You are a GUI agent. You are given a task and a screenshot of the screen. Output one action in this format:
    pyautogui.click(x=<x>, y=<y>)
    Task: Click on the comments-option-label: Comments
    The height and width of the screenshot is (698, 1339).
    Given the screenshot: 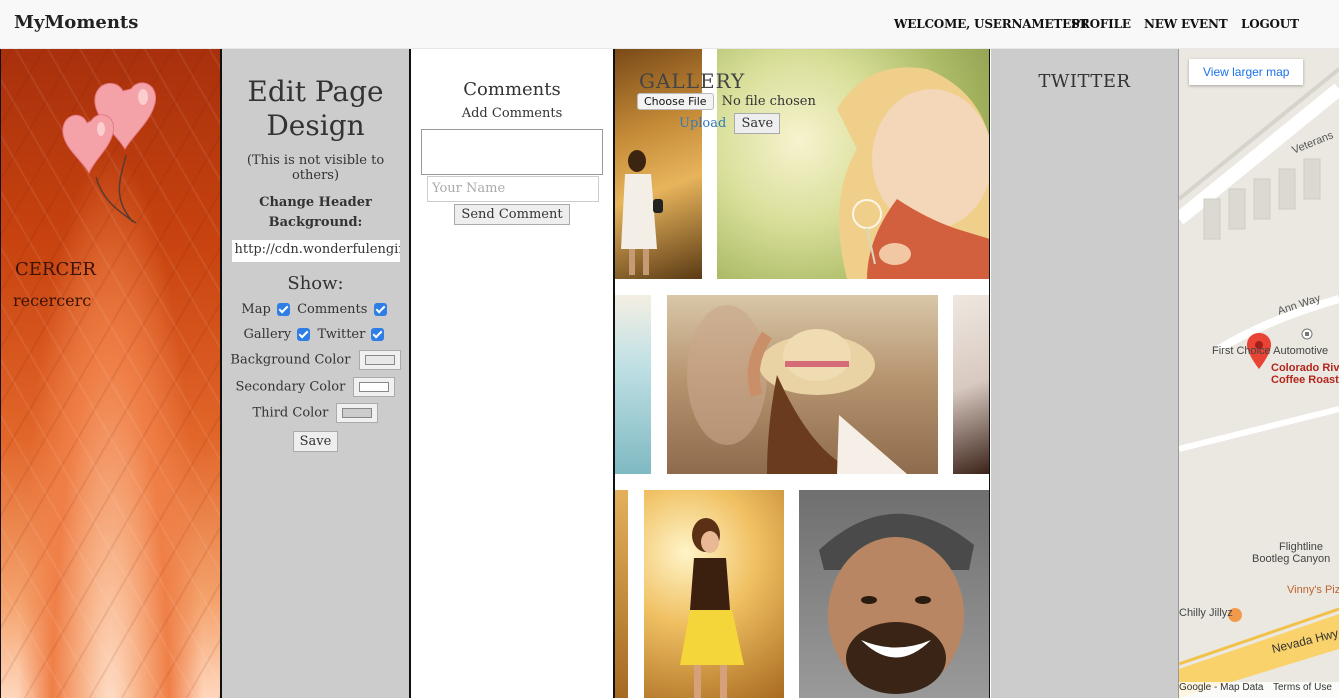 What is the action you would take?
    pyautogui.click(x=332, y=309)
    